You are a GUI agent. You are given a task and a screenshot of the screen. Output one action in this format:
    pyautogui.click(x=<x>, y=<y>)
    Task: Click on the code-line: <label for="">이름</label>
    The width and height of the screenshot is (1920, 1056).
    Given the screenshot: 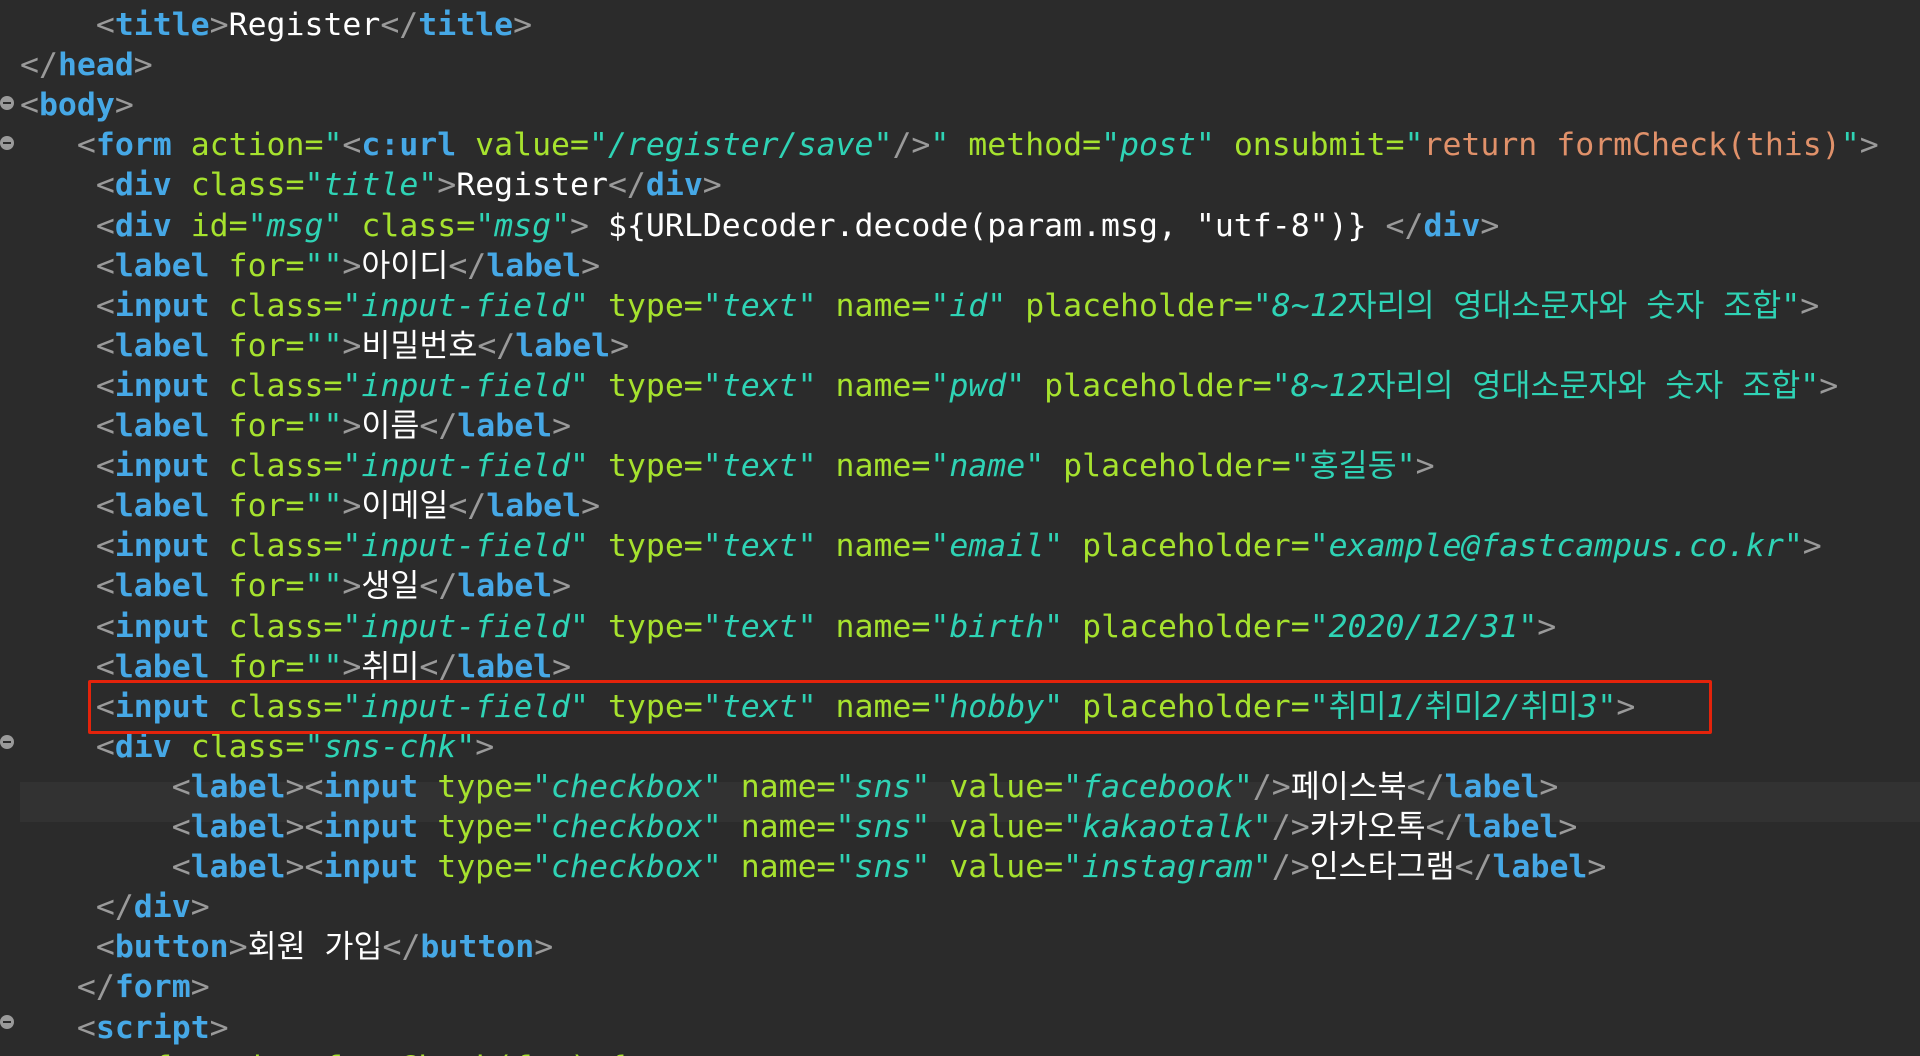 What is the action you would take?
    pyautogui.click(x=295, y=426)
    